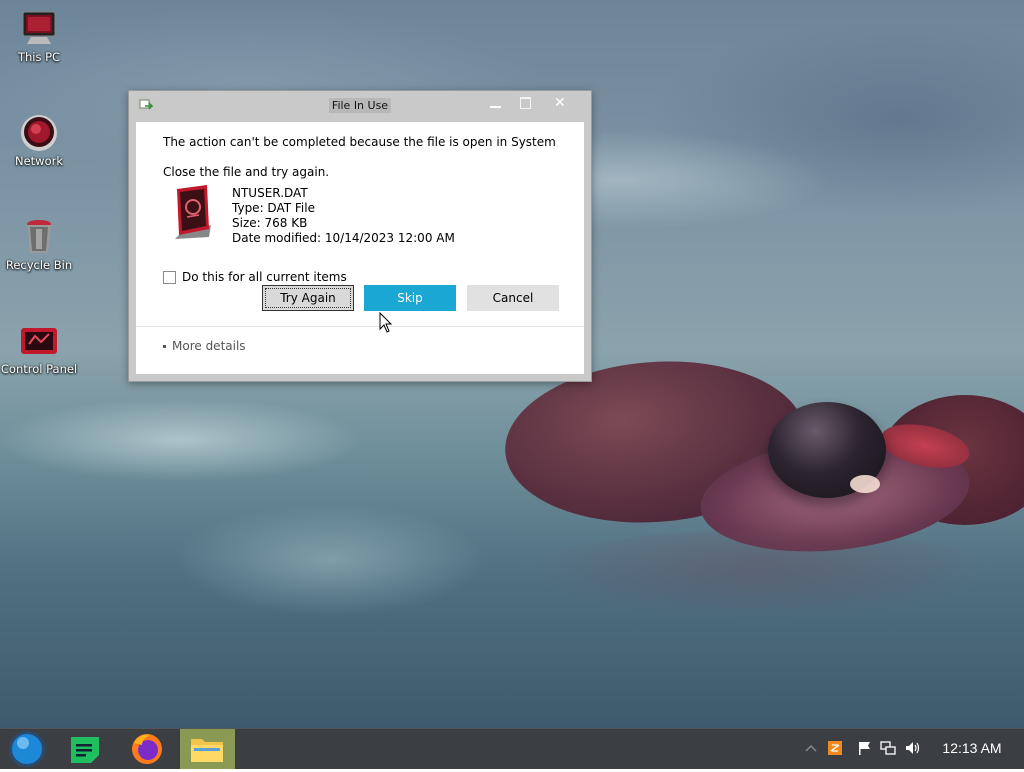 The width and height of the screenshot is (1024, 772). I want to click on apply-to-all-checkbox, so click(169, 277).